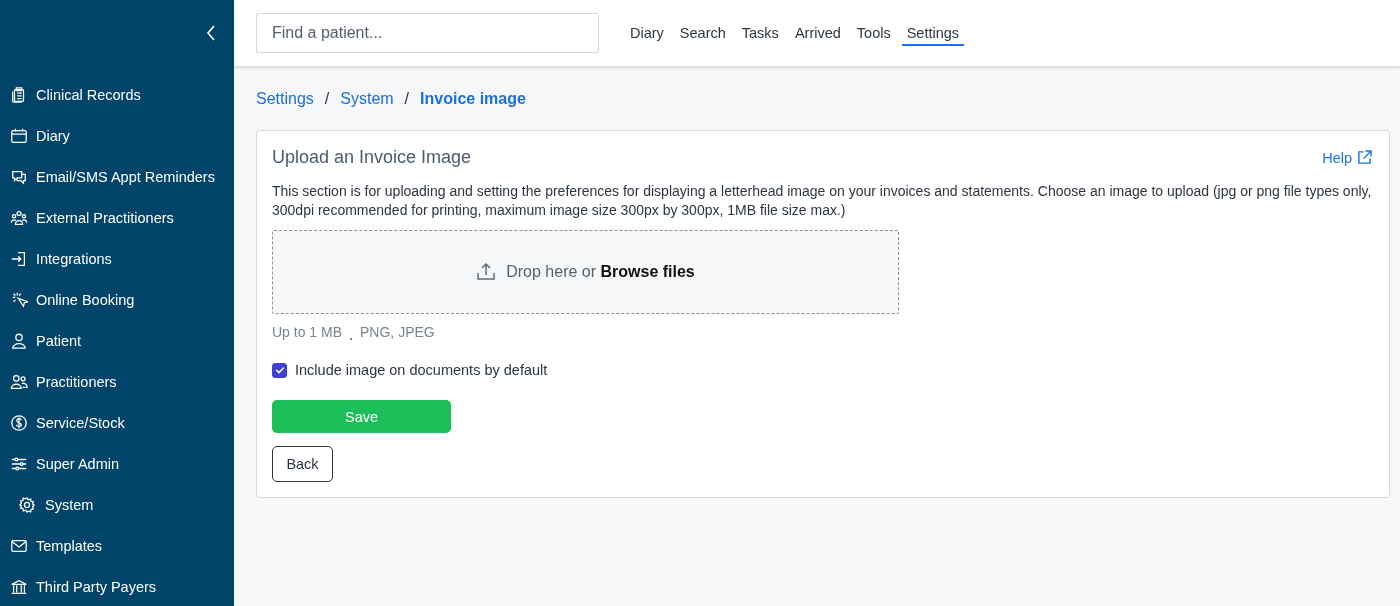  Describe the element at coordinates (473, 99) in the screenshot. I see `breadcrumb-link: Invoice image` at that location.